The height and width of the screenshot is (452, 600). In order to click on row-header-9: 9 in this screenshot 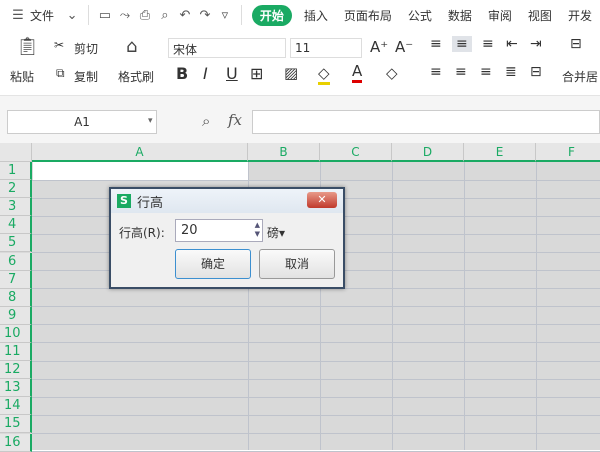, I will do `click(16, 315)`.